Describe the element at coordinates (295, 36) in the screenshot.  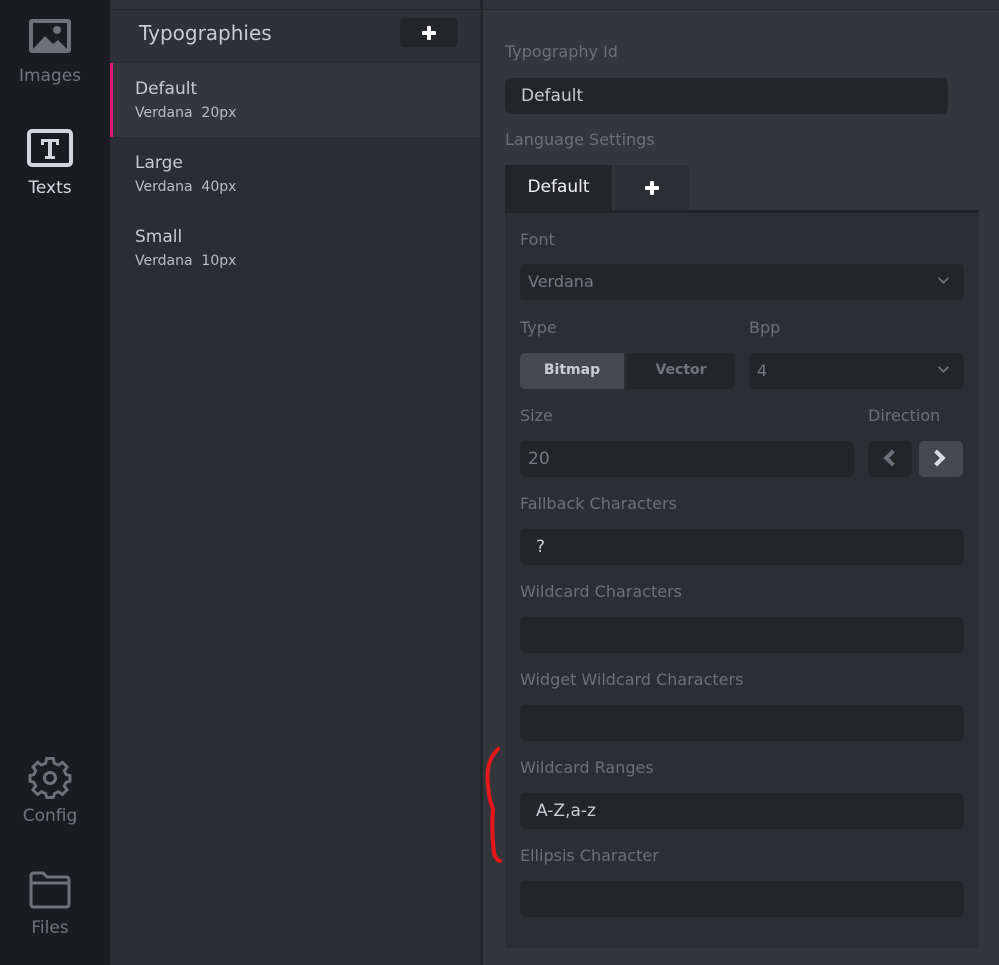
I see `typographies-header: Typographies` at that location.